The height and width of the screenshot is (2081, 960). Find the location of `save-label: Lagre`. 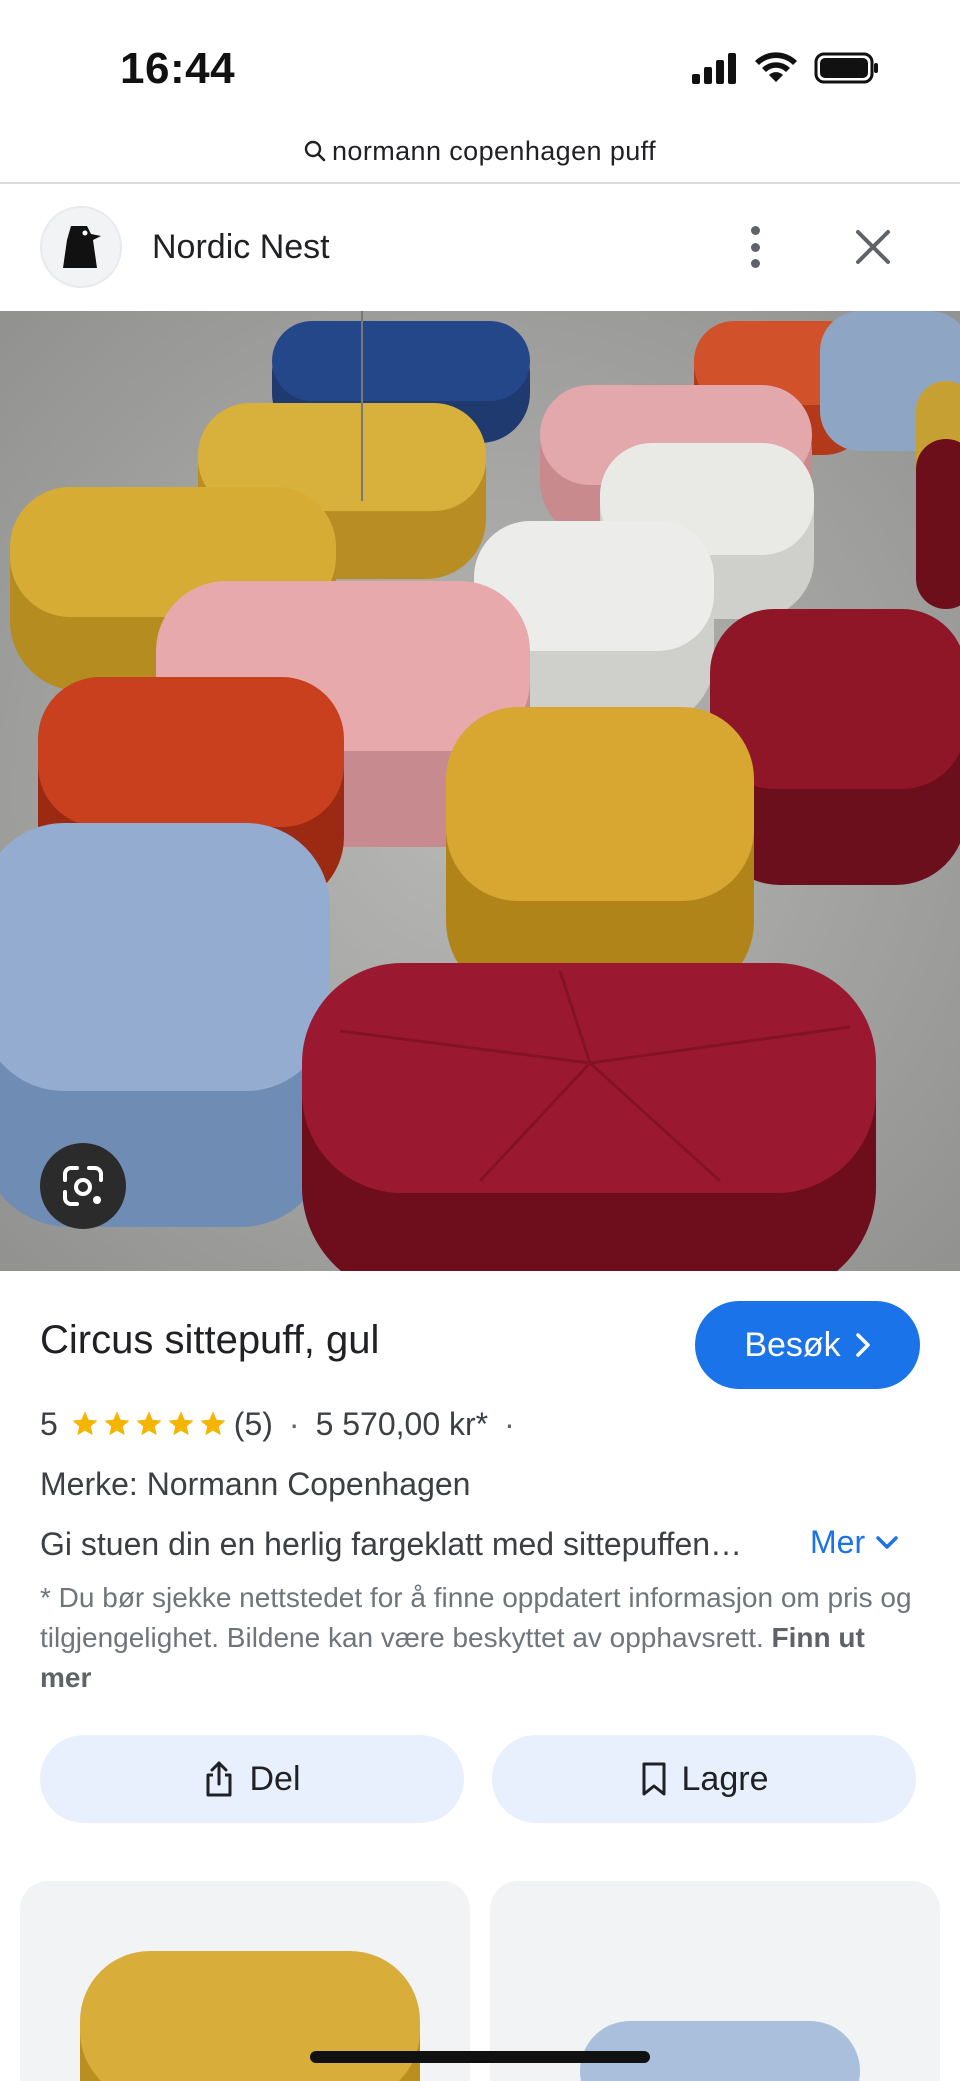

save-label: Lagre is located at coordinates (725, 1778).